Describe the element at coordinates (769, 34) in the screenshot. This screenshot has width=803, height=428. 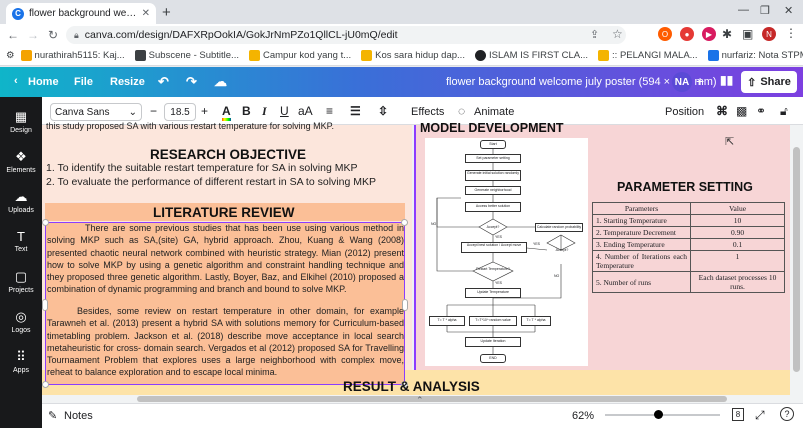
I see `profile-avatar-icon: N` at that location.